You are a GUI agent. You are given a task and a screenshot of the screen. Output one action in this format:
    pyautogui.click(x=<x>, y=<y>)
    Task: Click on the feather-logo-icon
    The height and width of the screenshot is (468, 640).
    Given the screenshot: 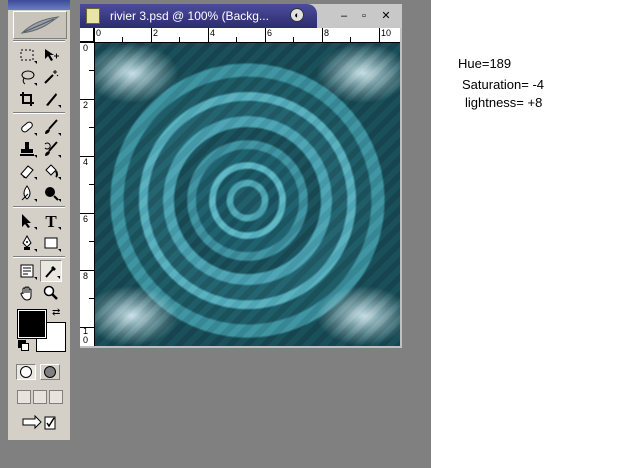 What is the action you would take?
    pyautogui.click(x=40, y=25)
    